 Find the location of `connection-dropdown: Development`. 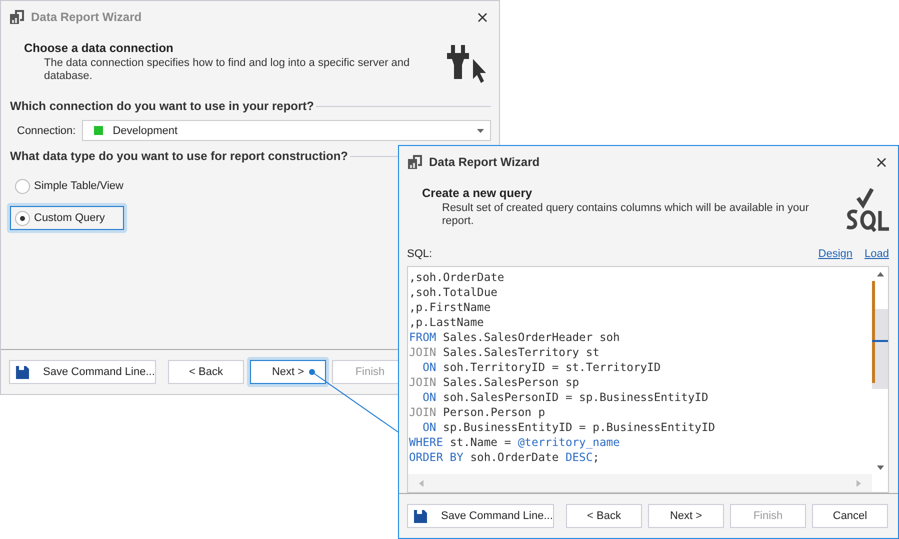

connection-dropdown: Development is located at coordinates (286, 130).